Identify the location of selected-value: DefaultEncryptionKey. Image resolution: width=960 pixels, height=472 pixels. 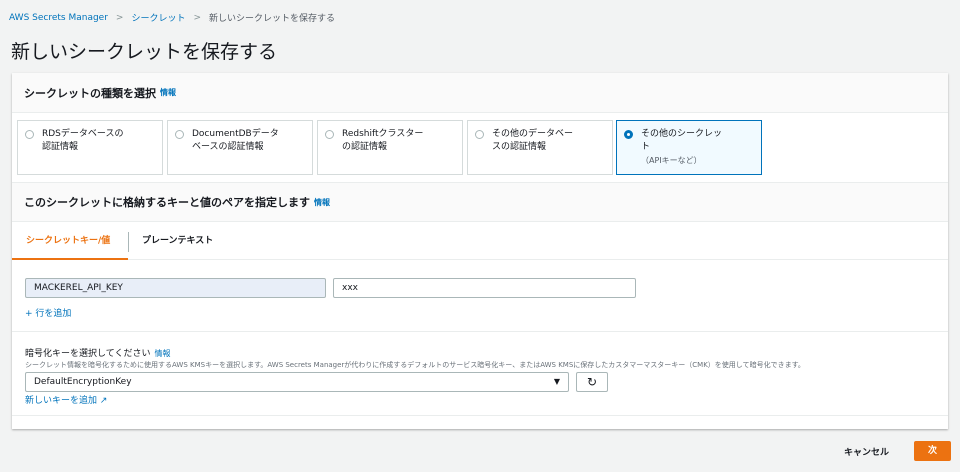
(83, 382).